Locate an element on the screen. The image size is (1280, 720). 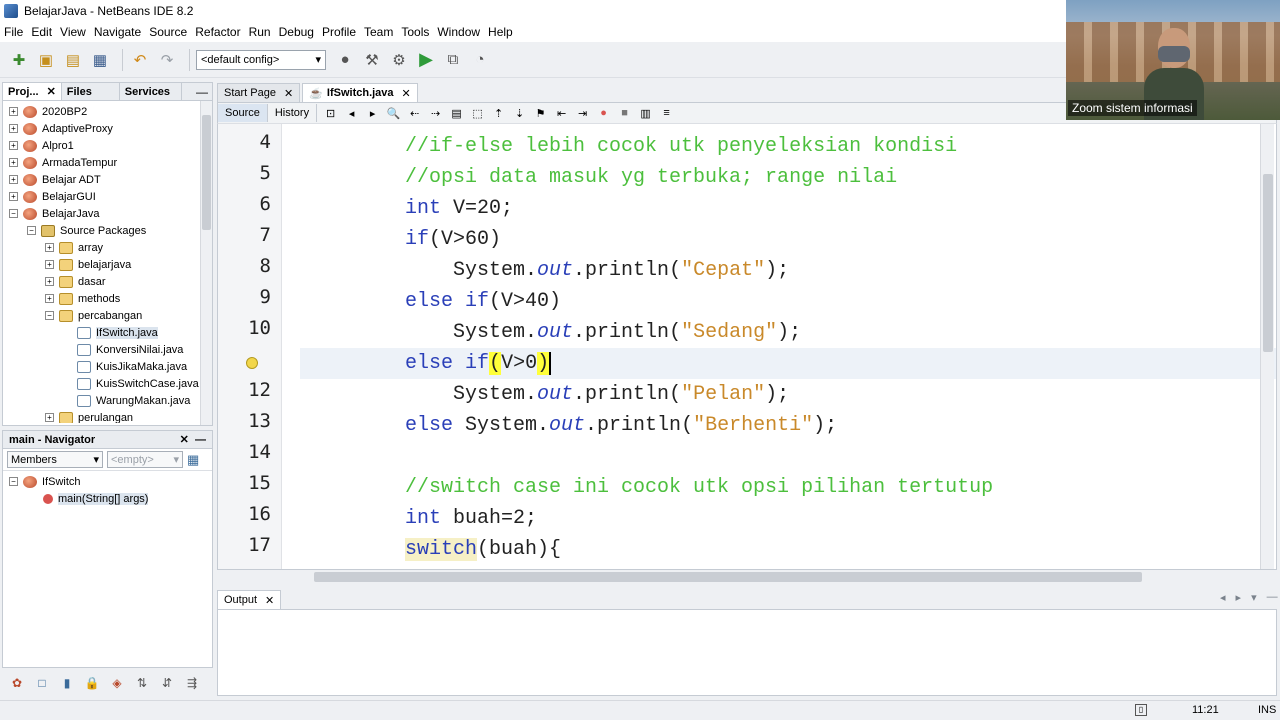
build-hammer-icon: ⚒ is located at coordinates (372, 60).